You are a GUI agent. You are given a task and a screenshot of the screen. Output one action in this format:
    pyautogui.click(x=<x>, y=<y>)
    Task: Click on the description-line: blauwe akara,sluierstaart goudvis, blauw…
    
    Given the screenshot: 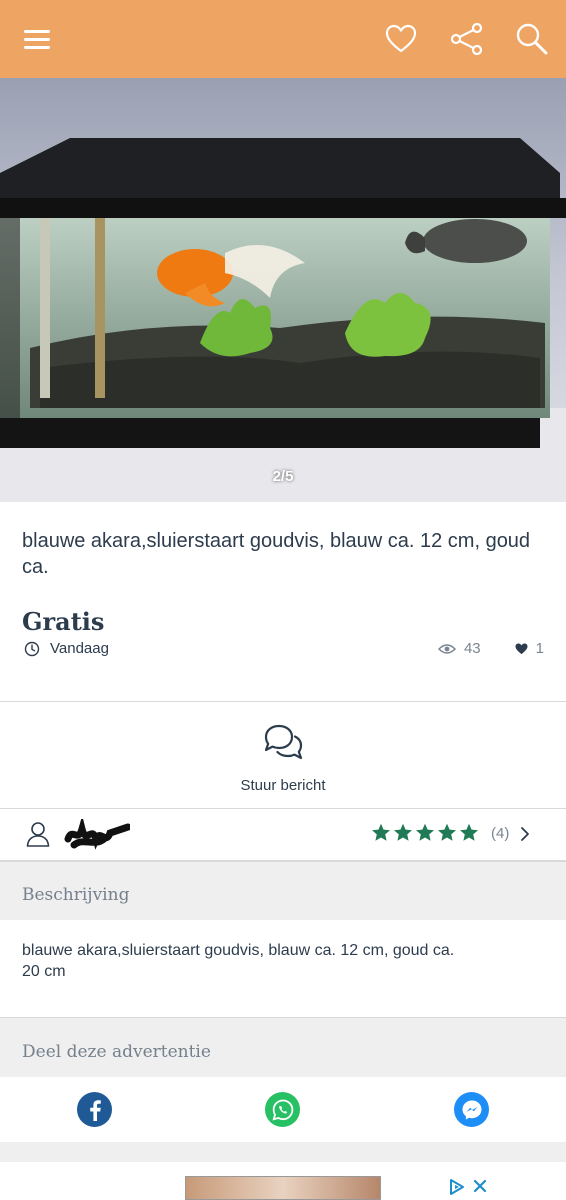 What is the action you would take?
    pyautogui.click(x=238, y=950)
    